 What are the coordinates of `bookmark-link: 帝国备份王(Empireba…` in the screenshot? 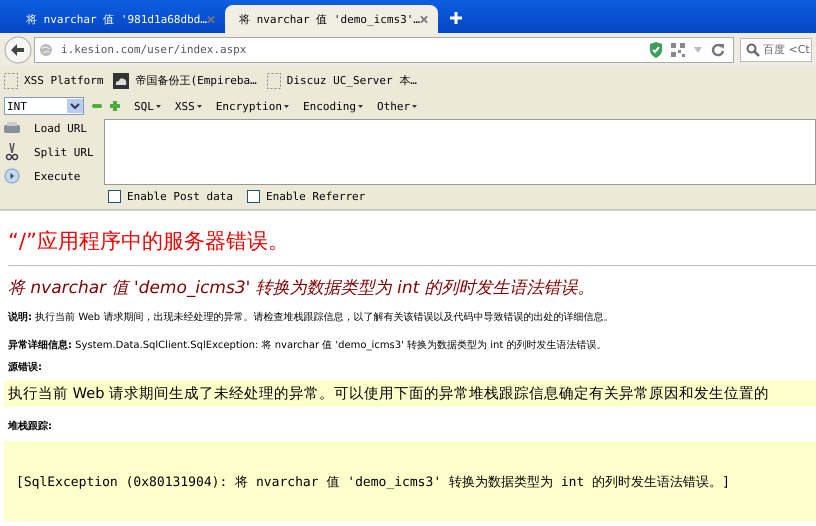 It's located at (185, 80).